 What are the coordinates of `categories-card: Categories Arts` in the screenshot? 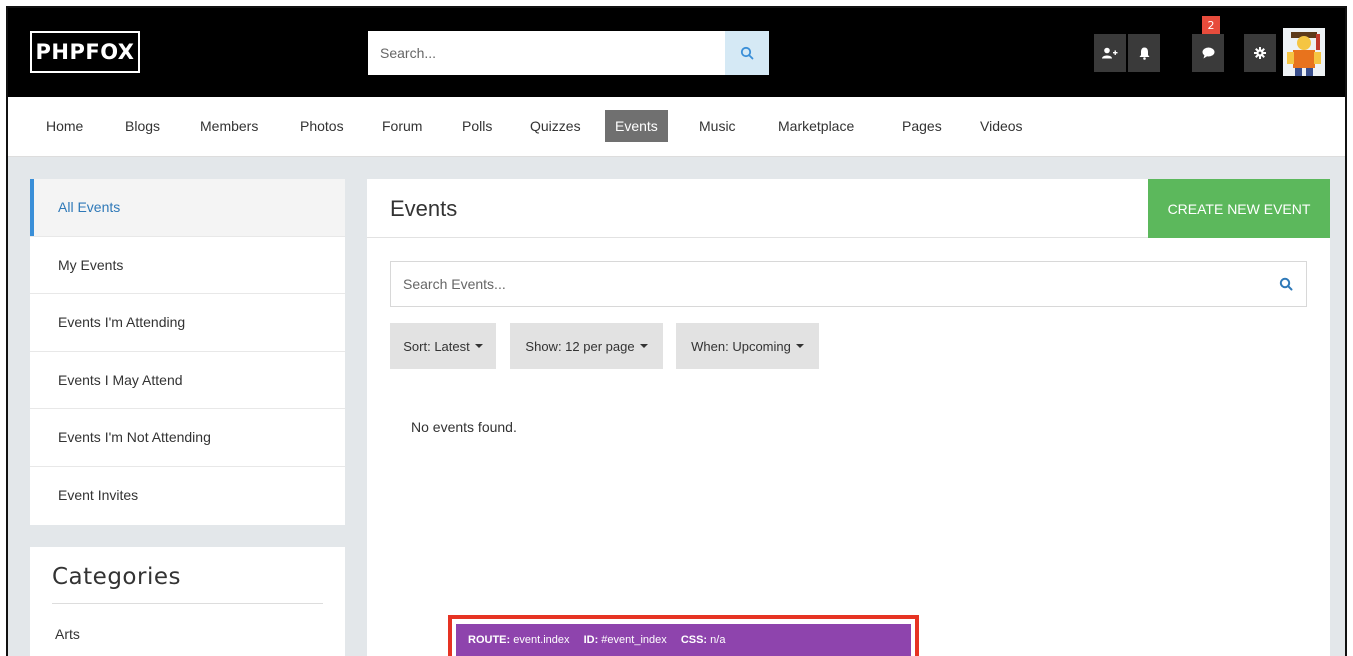 It's located at (187, 601).